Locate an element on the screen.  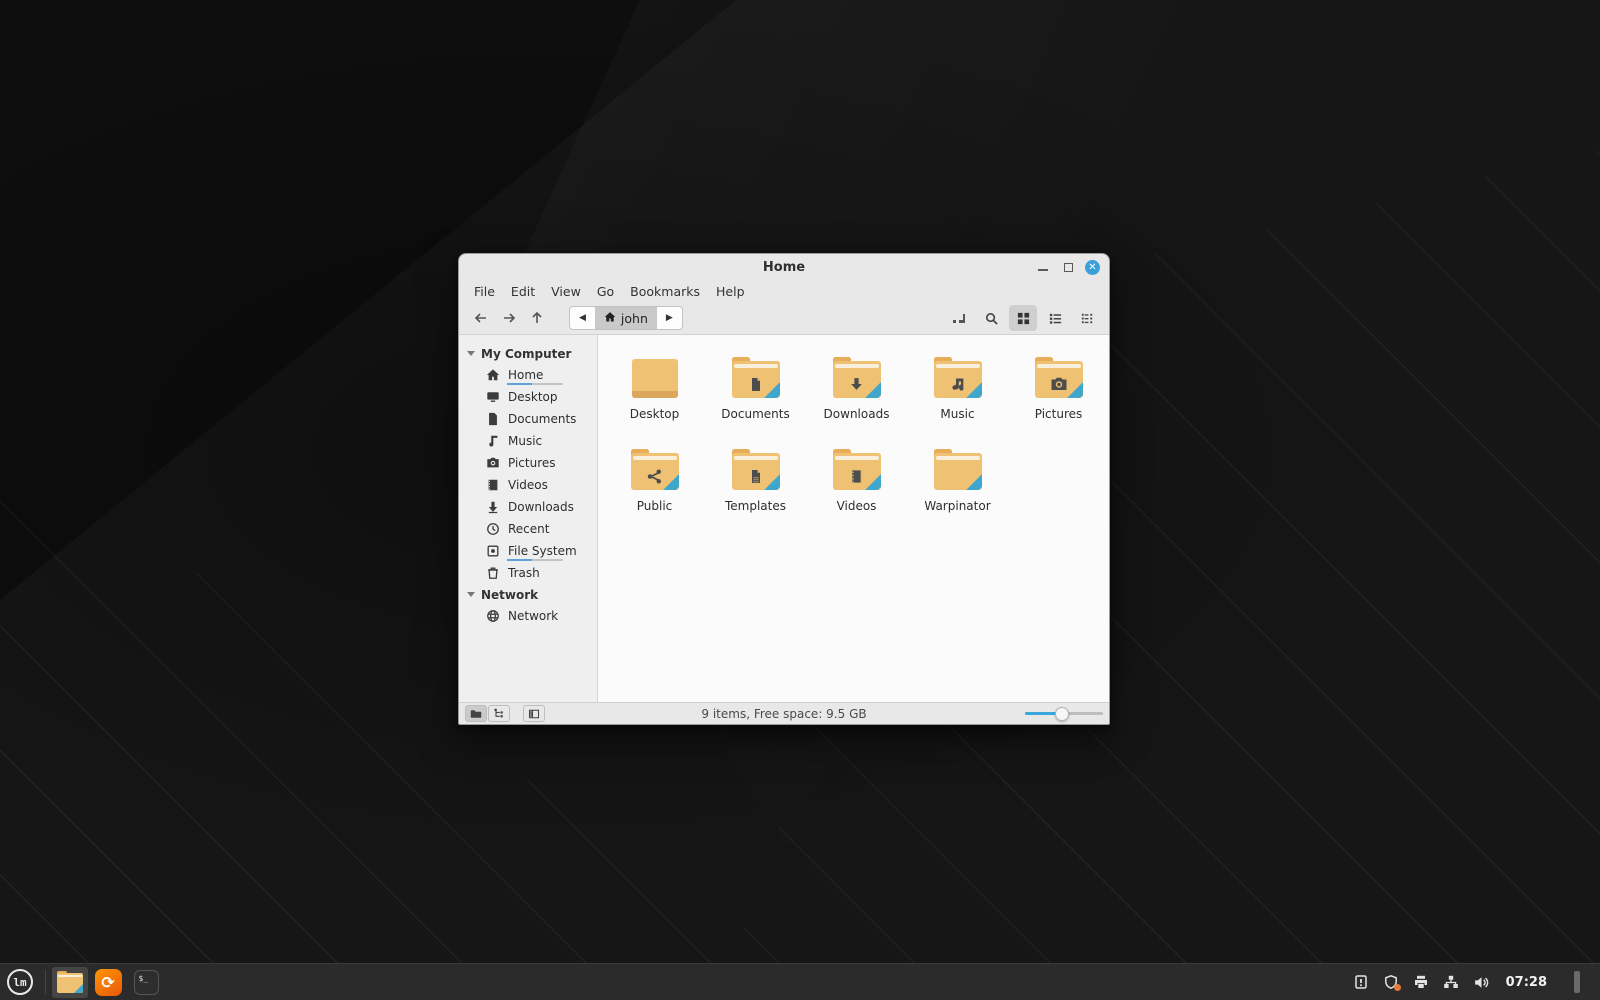
home-icon is located at coordinates (610, 318).